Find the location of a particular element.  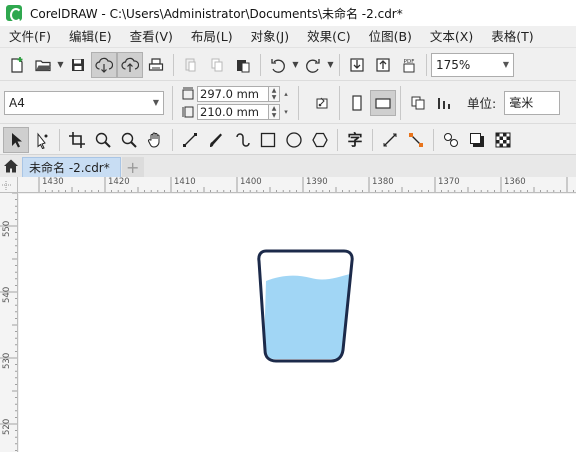

document-tab-bar: 未命名 -2.cdr* + is located at coordinates (288, 166).